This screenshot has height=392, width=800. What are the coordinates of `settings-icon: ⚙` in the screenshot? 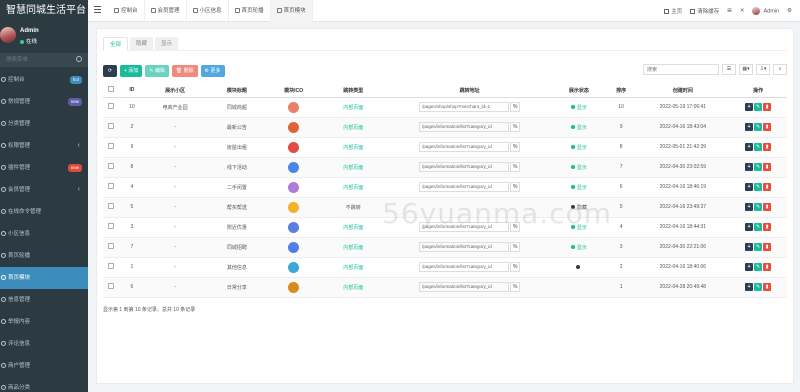 It's located at (789, 11).